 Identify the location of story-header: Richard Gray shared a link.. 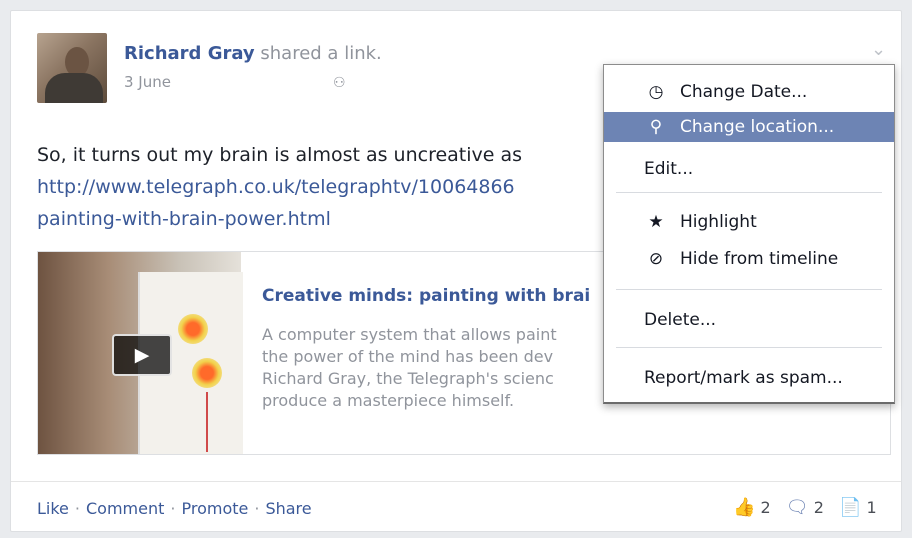
(253, 53).